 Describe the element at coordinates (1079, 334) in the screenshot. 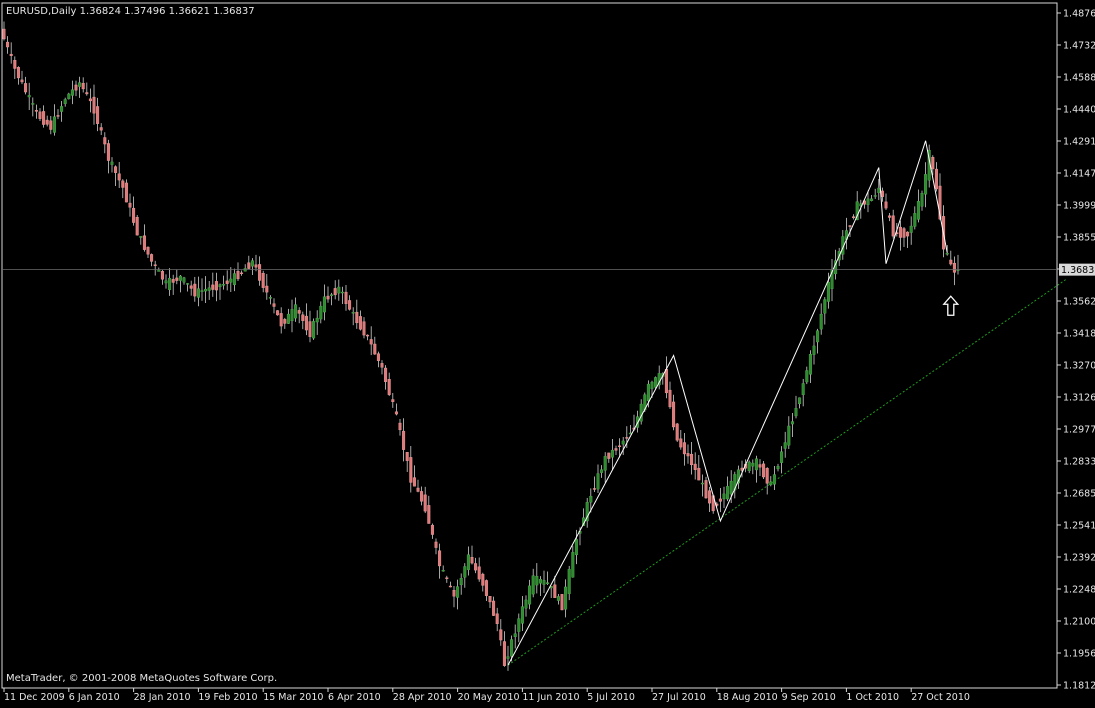

I see `y-tick-label: 1.34185` at that location.